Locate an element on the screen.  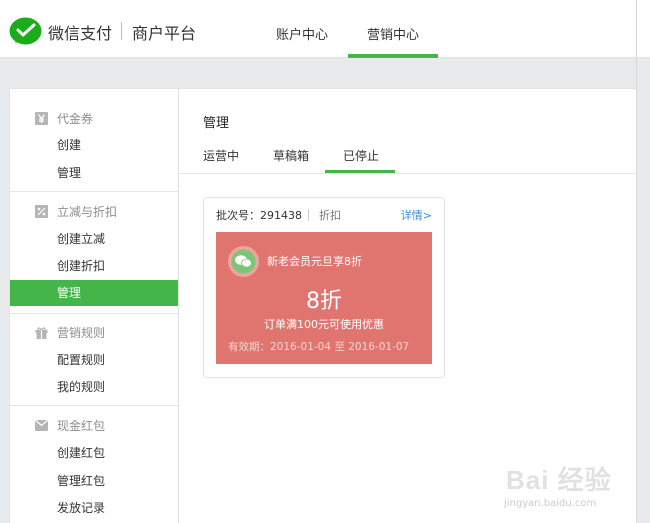
coupon-value: 8折 is located at coordinates (324, 301).